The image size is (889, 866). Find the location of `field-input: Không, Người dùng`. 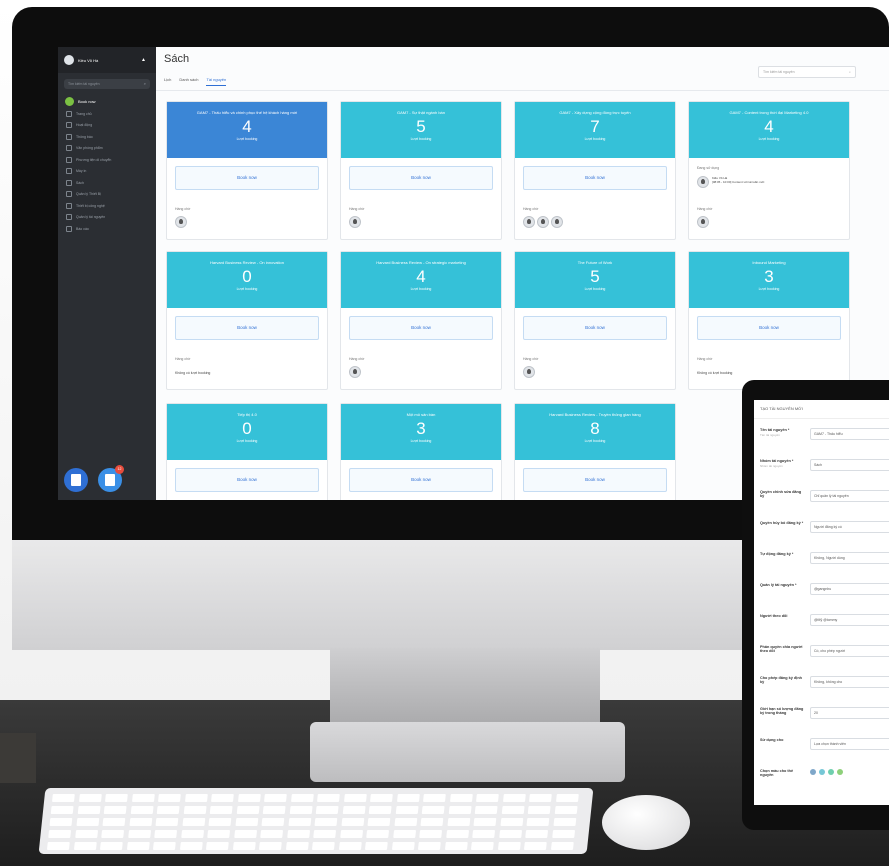

field-input: Không, Người dùng is located at coordinates (849, 558).